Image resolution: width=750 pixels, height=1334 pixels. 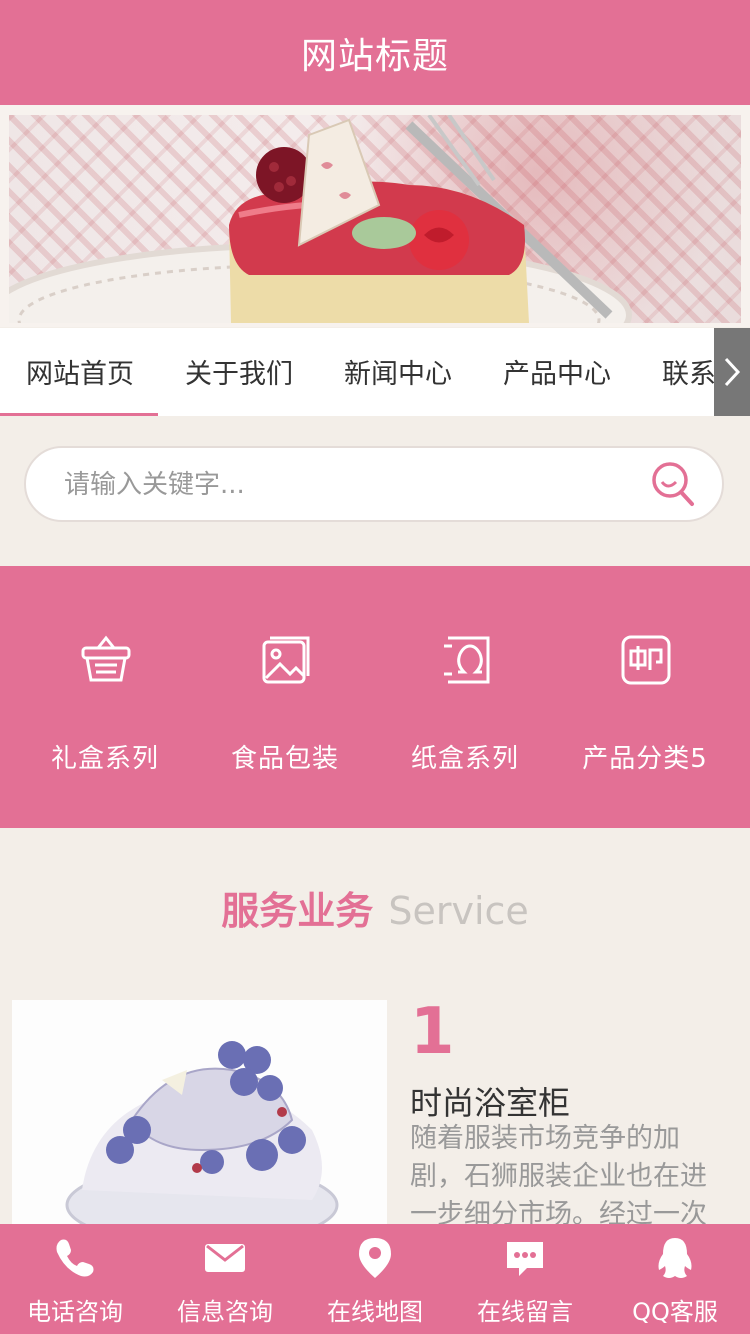 I want to click on footer-item-label: 在线留言, so click(x=525, y=1312).